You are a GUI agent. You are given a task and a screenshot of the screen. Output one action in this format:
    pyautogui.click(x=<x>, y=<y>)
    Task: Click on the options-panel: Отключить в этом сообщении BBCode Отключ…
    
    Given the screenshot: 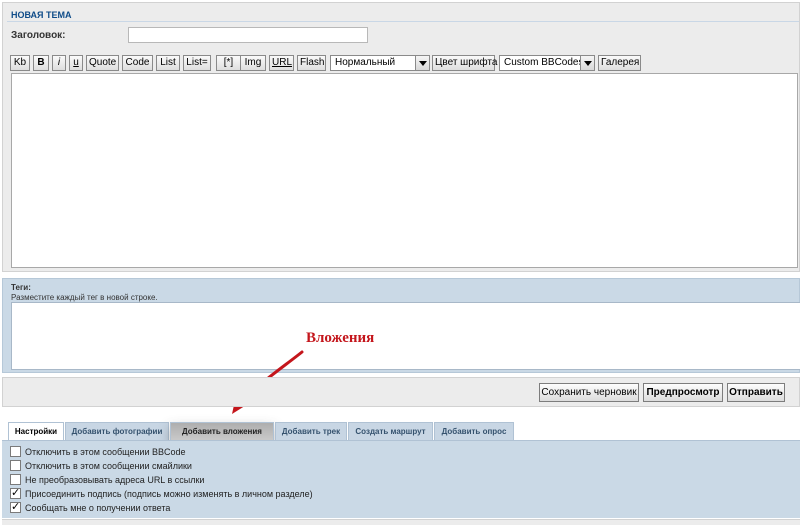 What is the action you would take?
    pyautogui.click(x=401, y=479)
    